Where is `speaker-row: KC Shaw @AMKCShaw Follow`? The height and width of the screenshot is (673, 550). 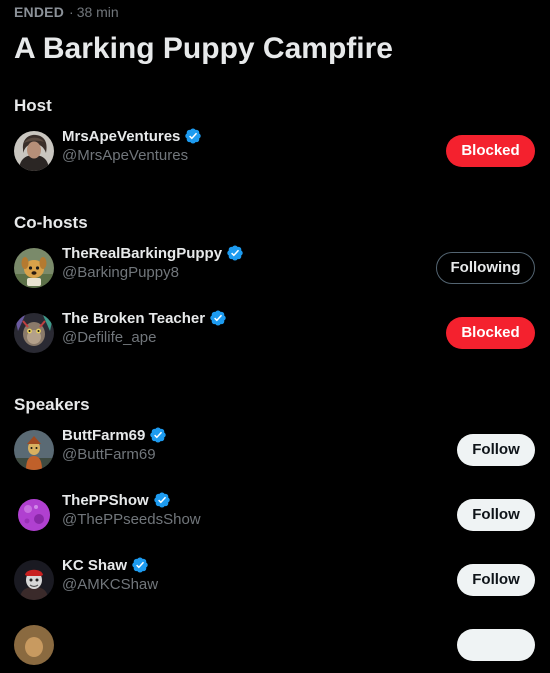 speaker-row: KC Shaw @AMKCShaw Follow is located at coordinates (275, 580).